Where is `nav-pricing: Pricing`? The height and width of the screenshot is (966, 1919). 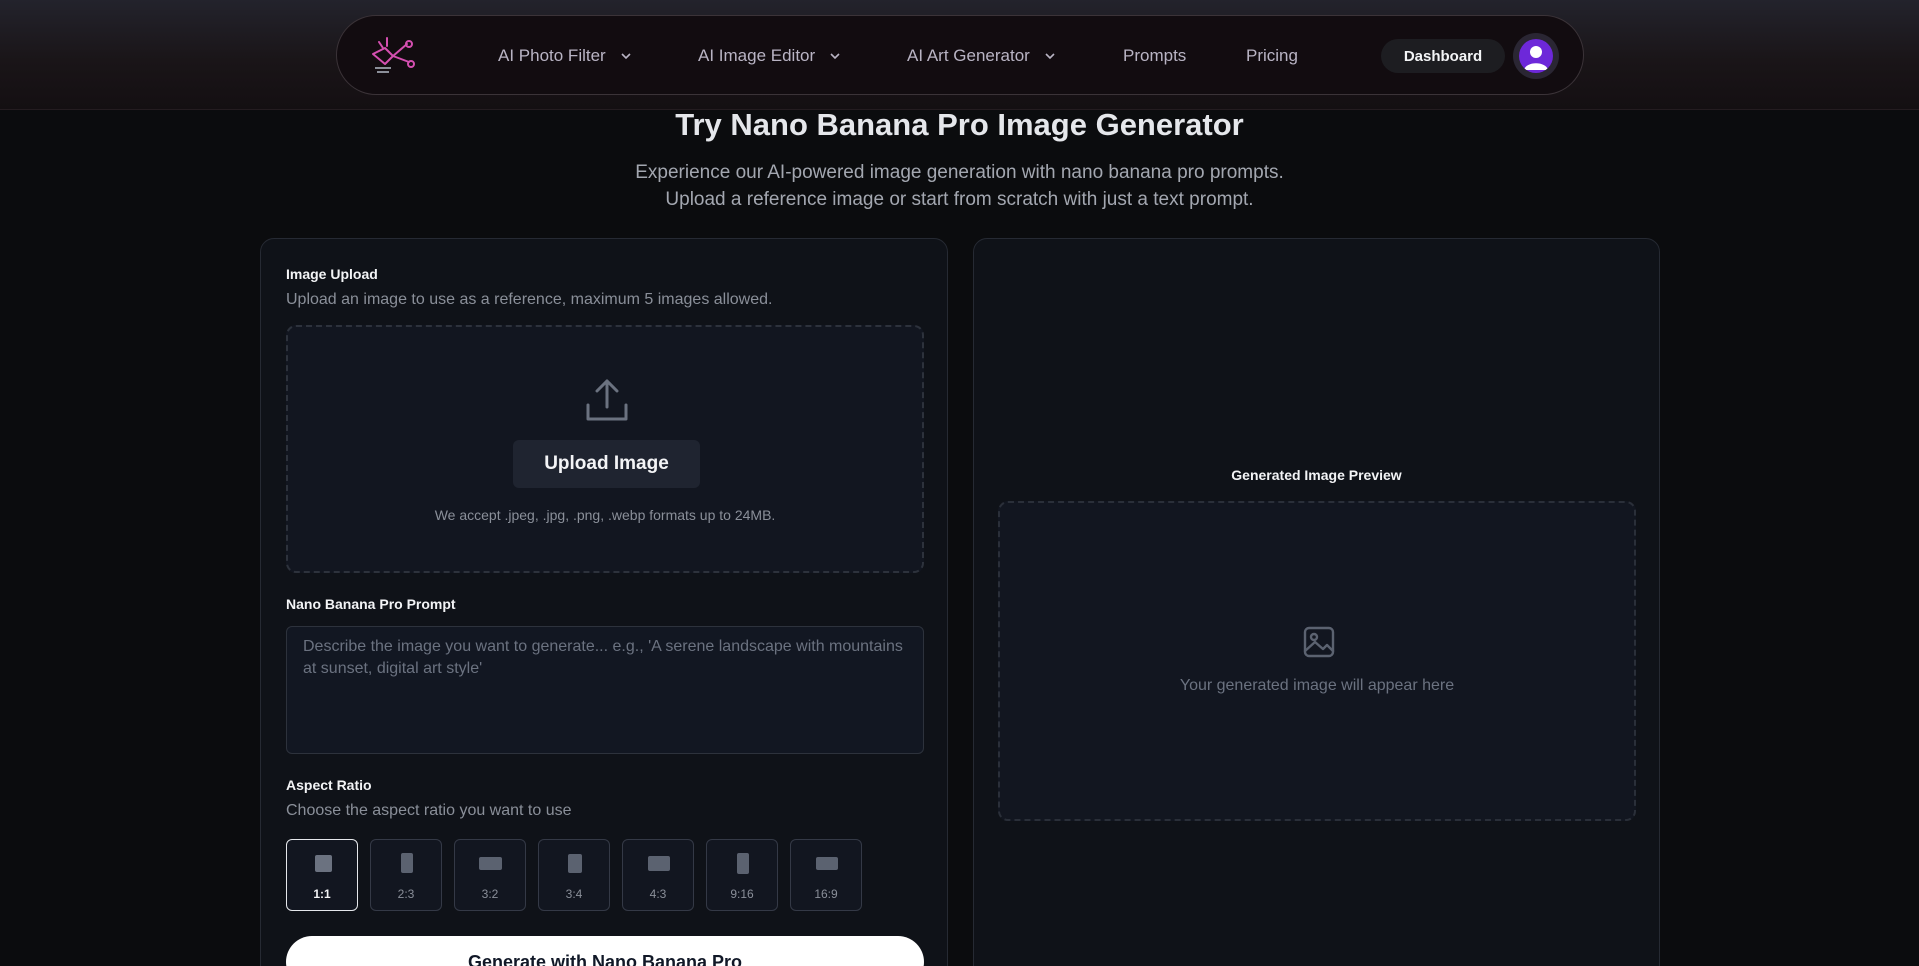
nav-pricing: Pricing is located at coordinates (1272, 56).